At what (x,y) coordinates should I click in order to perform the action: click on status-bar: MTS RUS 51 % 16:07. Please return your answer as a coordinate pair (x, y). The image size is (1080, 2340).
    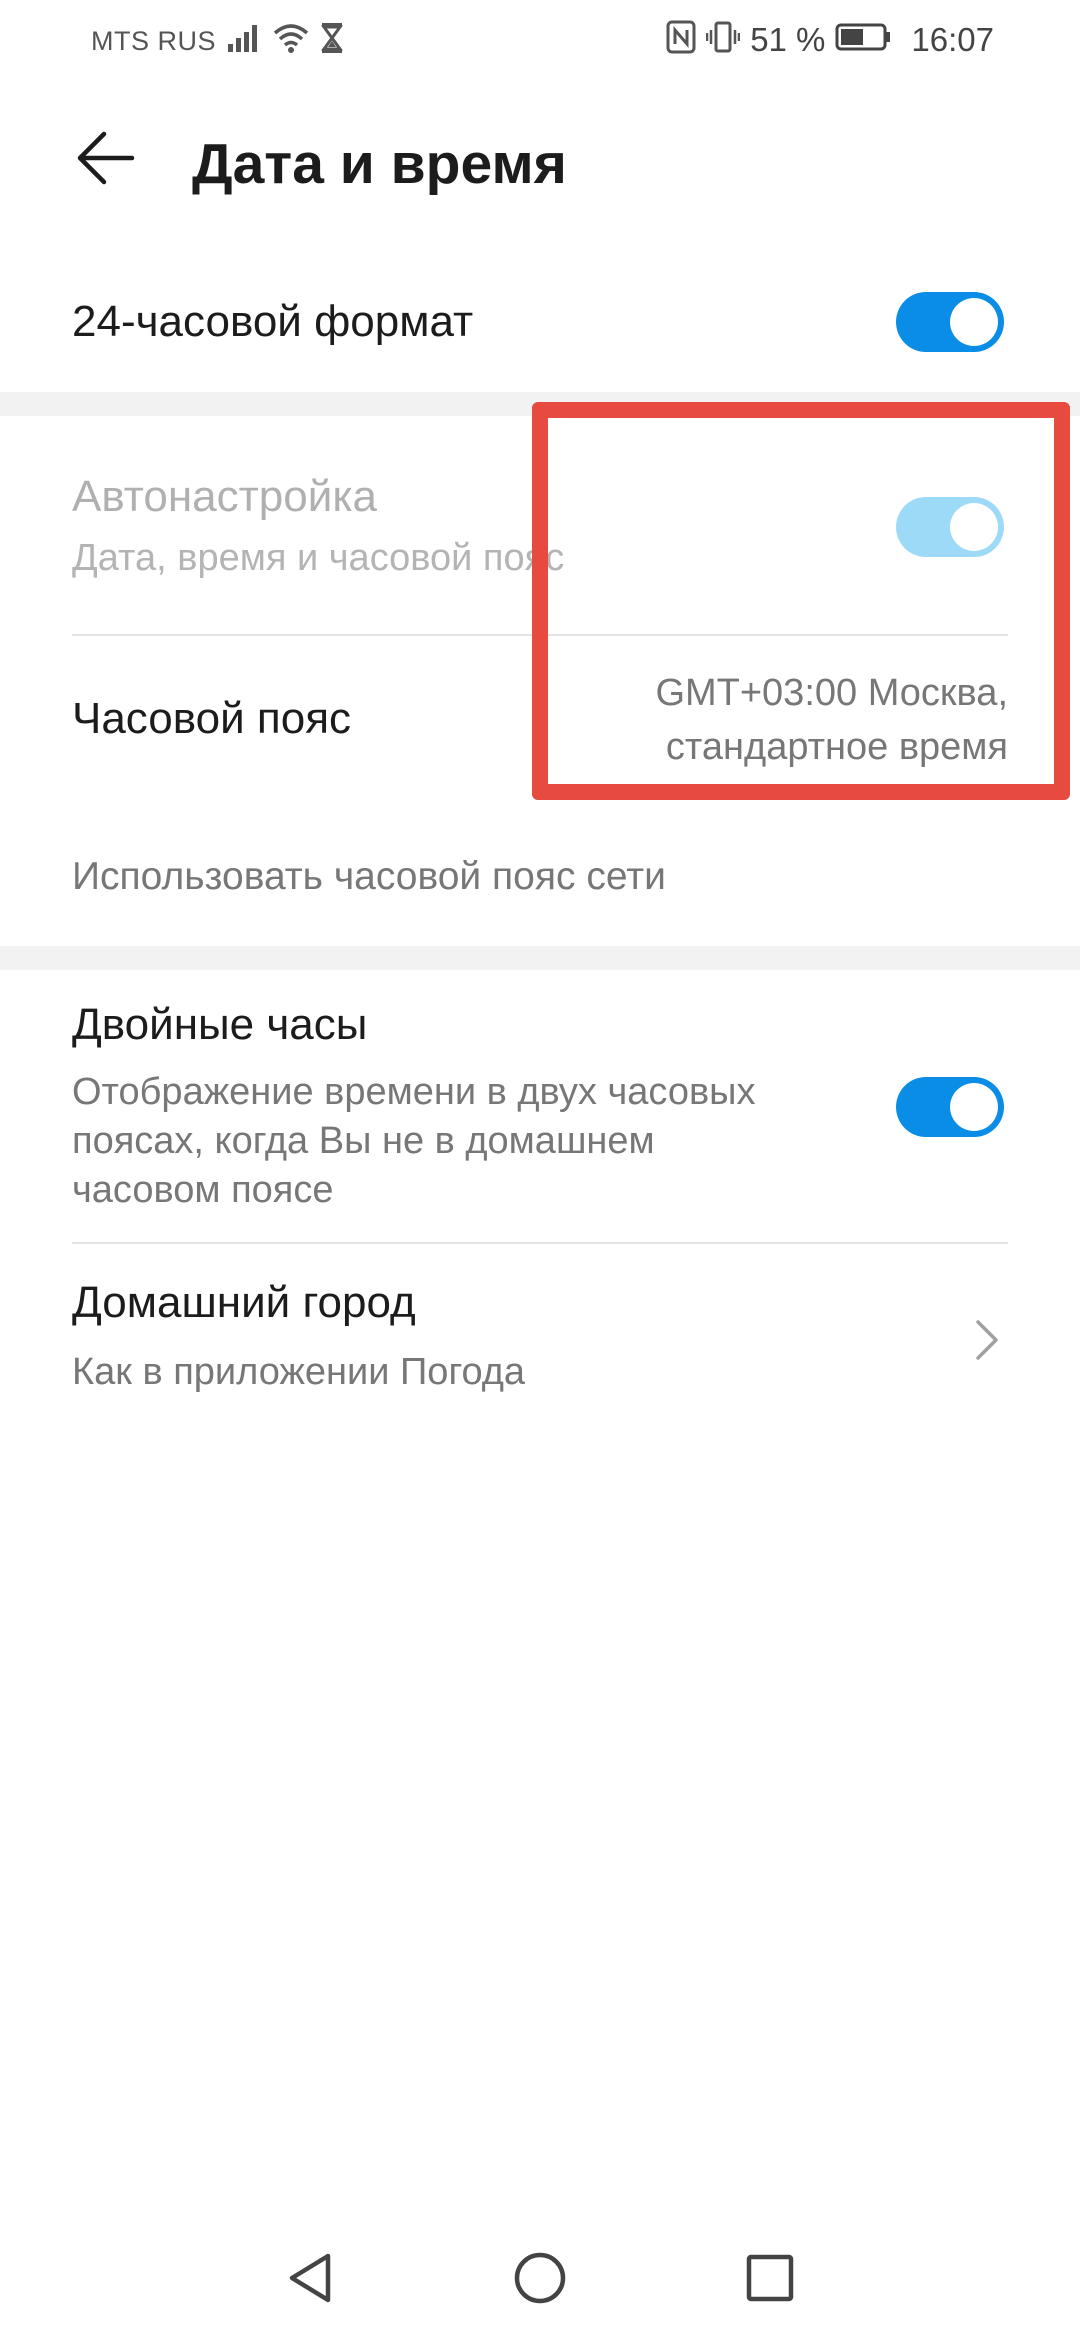
    Looking at the image, I should click on (540, 42).